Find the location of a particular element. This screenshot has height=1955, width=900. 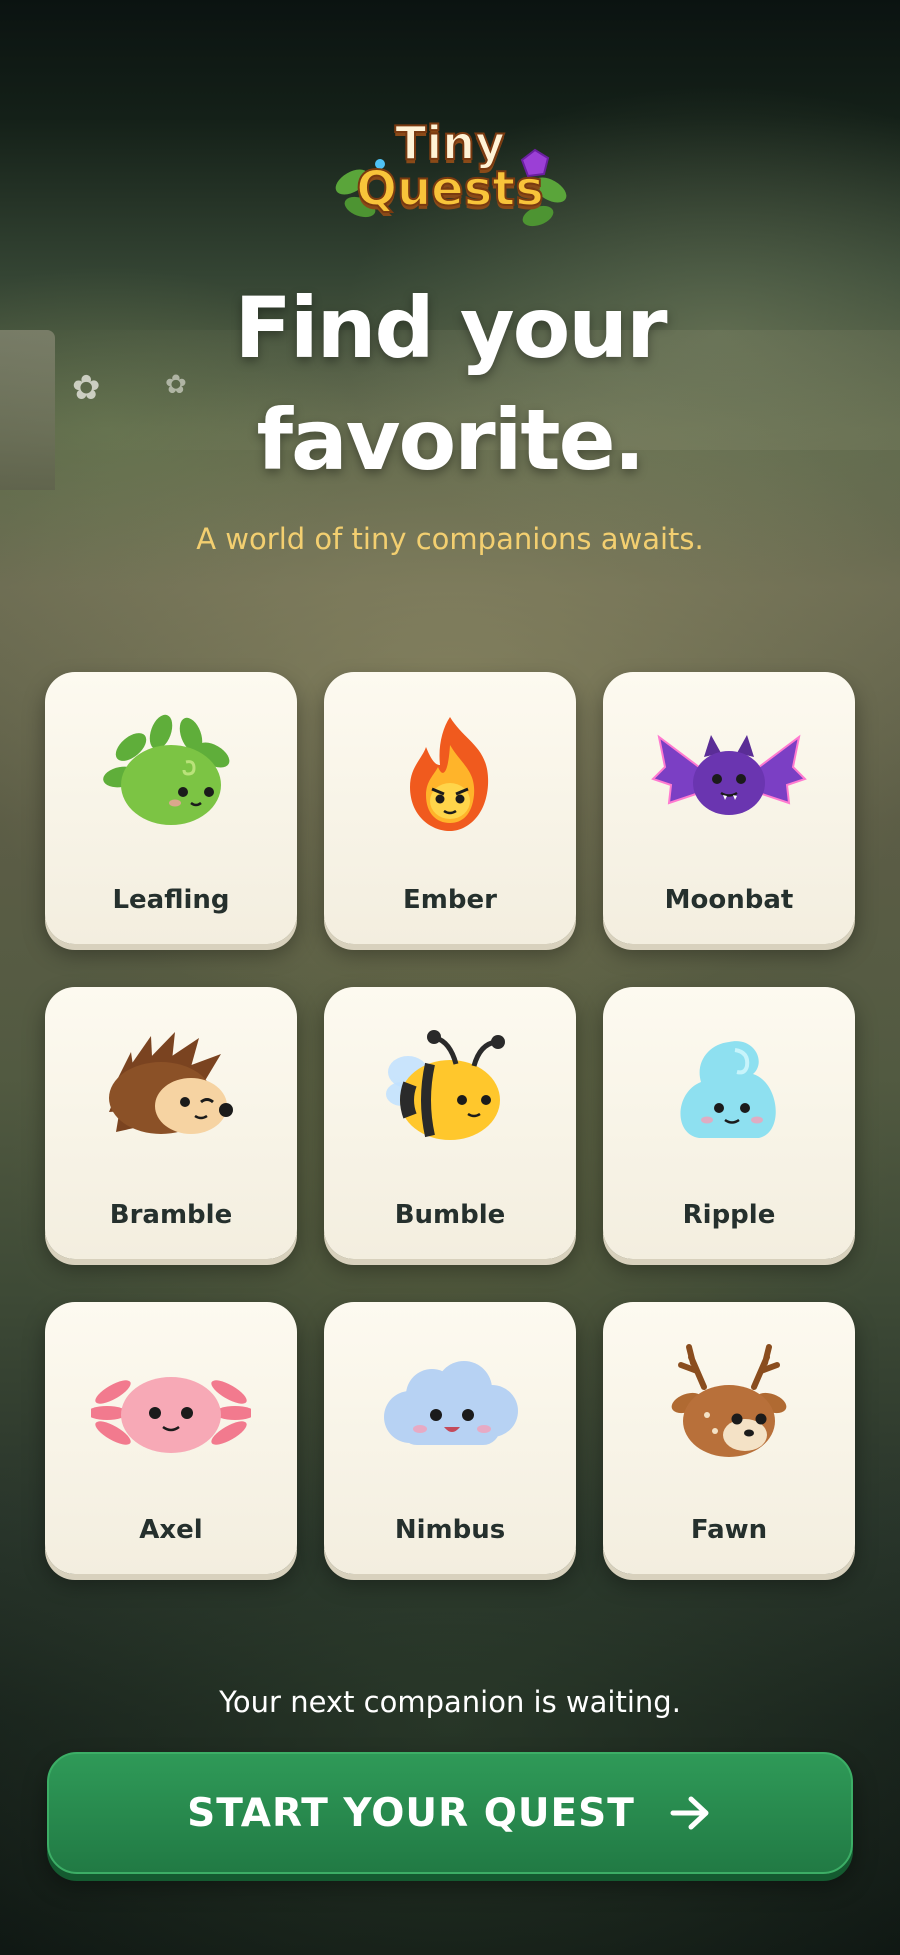

companion-name: Fawn is located at coordinates (729, 1530).